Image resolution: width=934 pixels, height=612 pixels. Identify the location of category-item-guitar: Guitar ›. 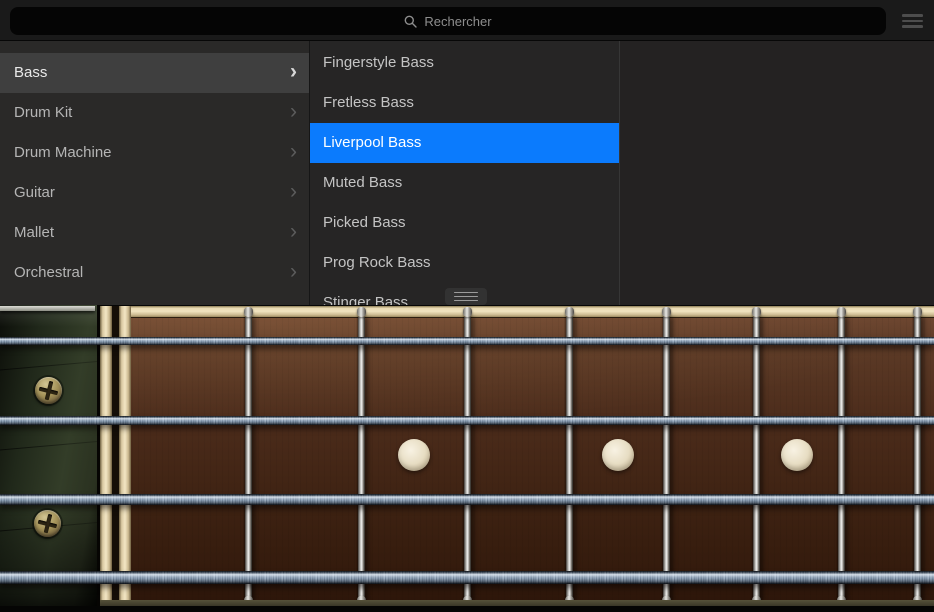
(154, 193).